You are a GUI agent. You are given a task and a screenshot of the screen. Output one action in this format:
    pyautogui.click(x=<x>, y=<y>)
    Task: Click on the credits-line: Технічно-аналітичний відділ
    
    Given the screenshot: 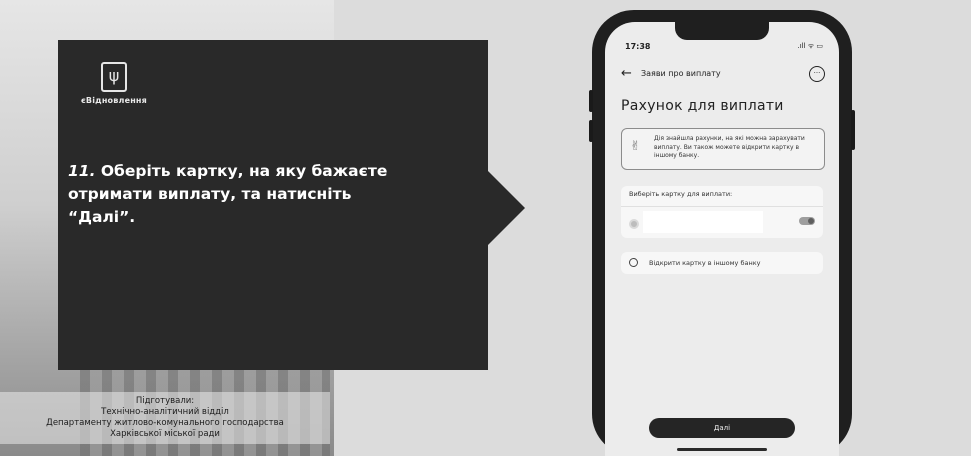 What is the action you would take?
    pyautogui.click(x=165, y=412)
    